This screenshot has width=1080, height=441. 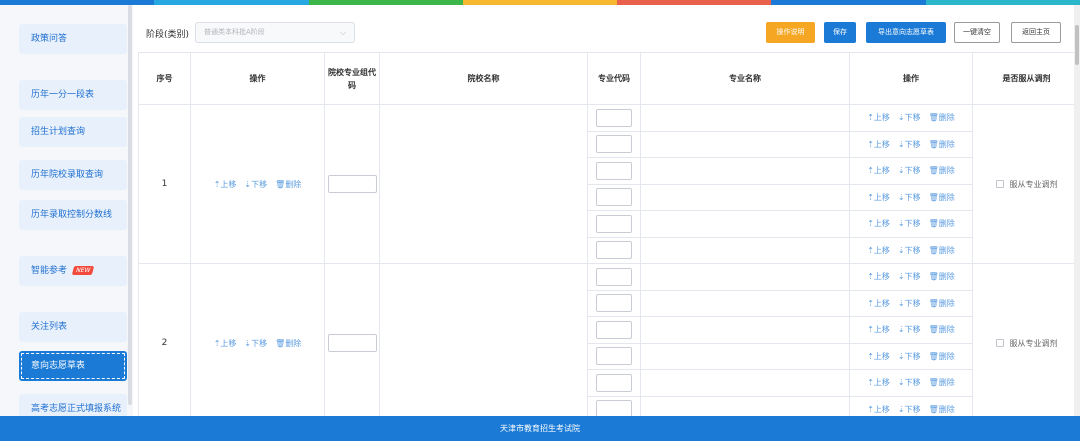 I want to click on sidebar-item-policy-qa: 政策问答, so click(x=73, y=39).